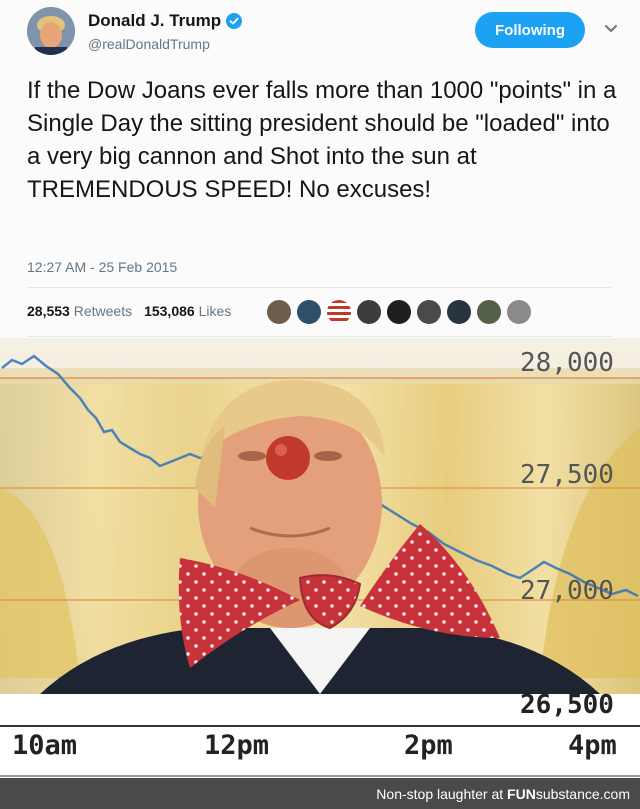 The image size is (640, 809). I want to click on tweet-timestamp: 12:27 AM - 25 Feb 2015, so click(102, 267).